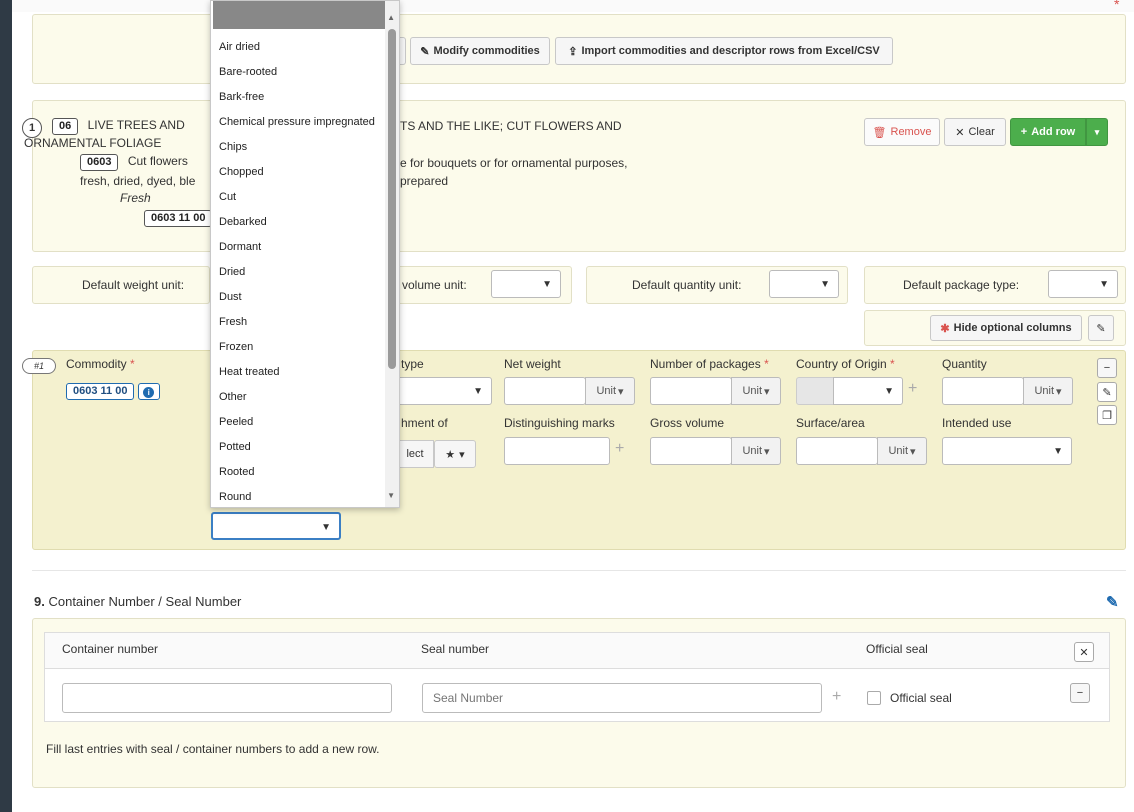 This screenshot has height=812, width=1134. I want to click on favourites-button: ★ ▾, so click(455, 454).